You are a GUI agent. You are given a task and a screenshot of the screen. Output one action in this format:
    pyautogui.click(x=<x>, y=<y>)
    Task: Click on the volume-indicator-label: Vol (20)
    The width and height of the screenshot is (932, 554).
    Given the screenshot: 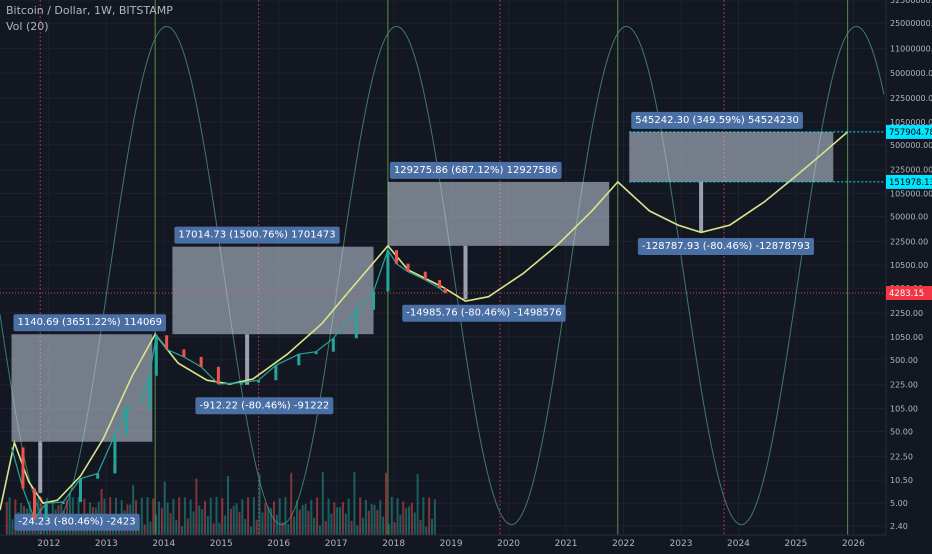 What is the action you would take?
    pyautogui.click(x=27, y=26)
    